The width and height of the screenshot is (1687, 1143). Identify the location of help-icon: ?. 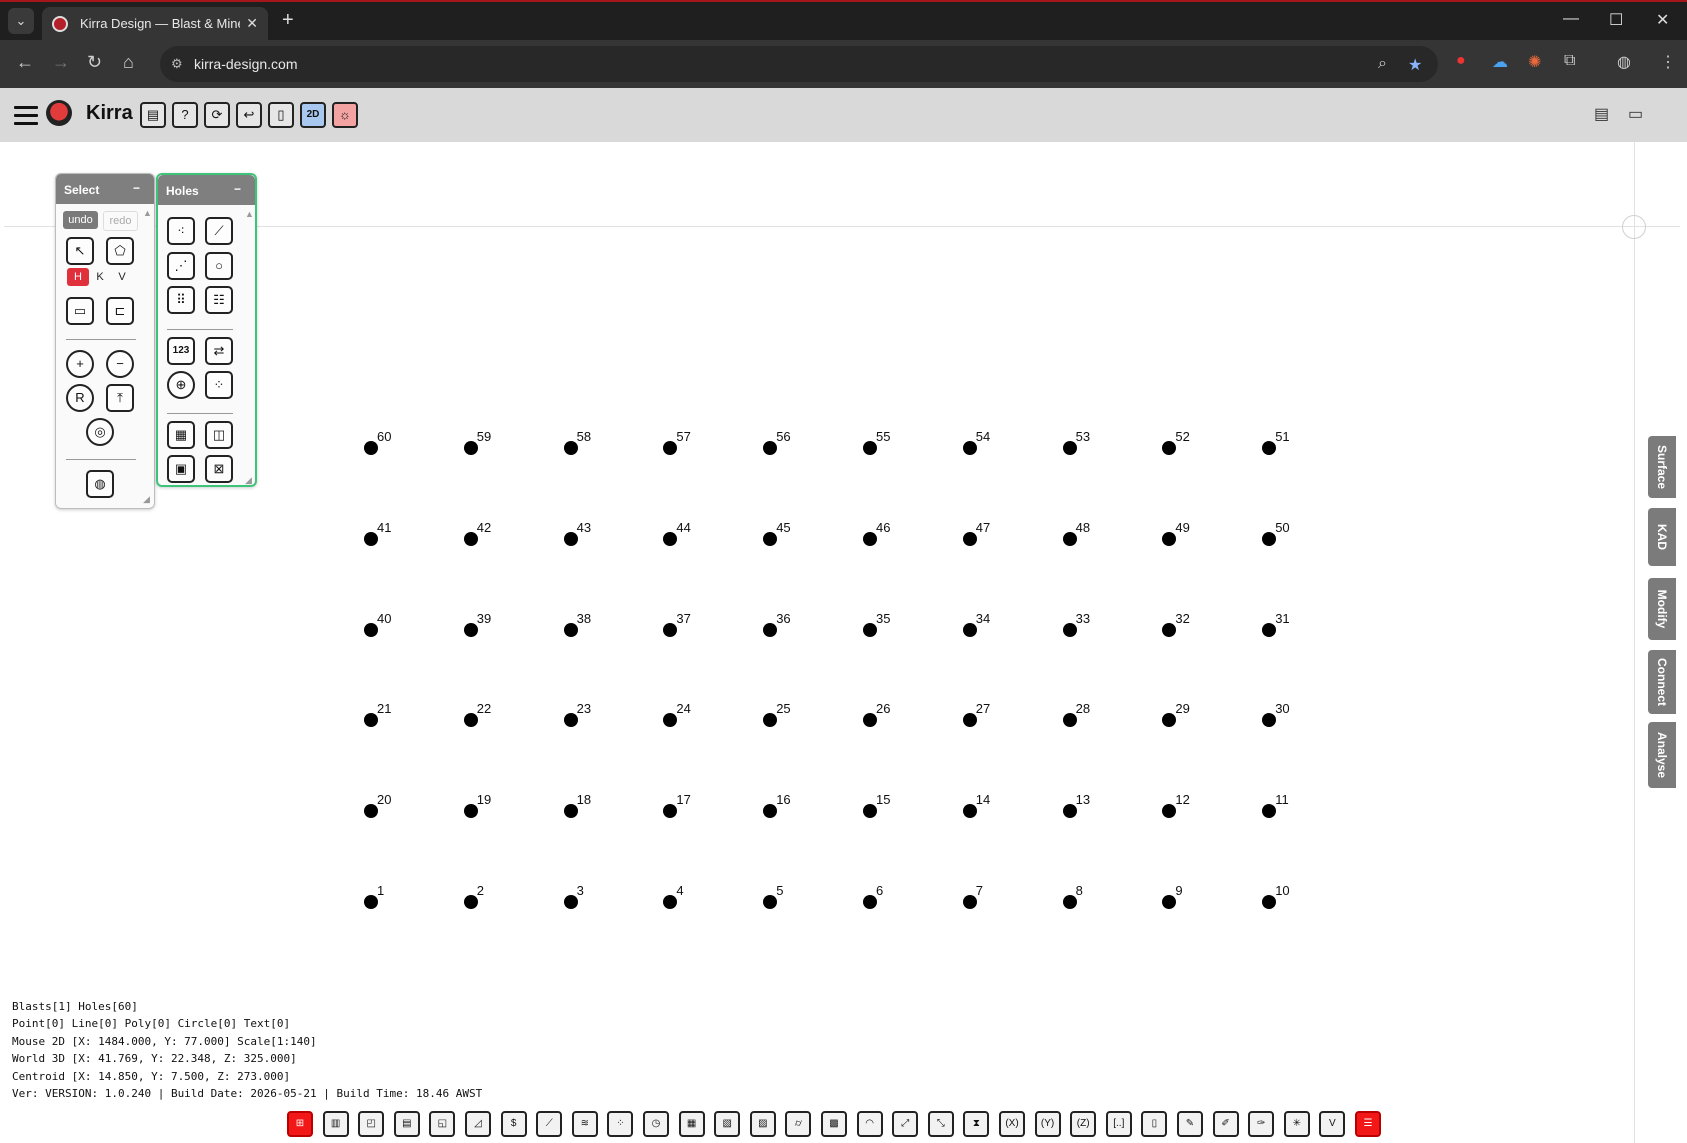
(185, 115).